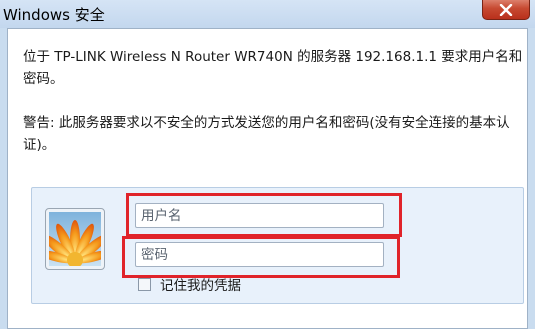  What do you see at coordinates (3, 178) in the screenshot?
I see `window-frame-left` at bounding box center [3, 178].